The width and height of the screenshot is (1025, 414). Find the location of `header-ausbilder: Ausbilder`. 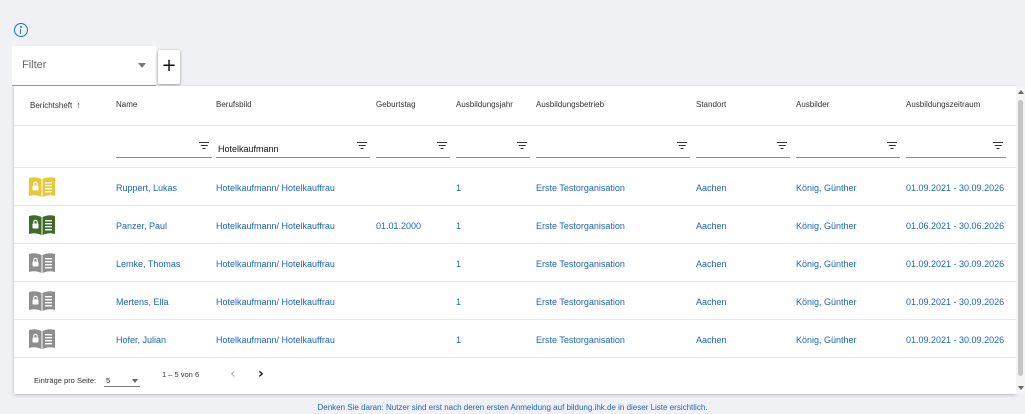

header-ausbilder: Ausbilder is located at coordinates (812, 104).